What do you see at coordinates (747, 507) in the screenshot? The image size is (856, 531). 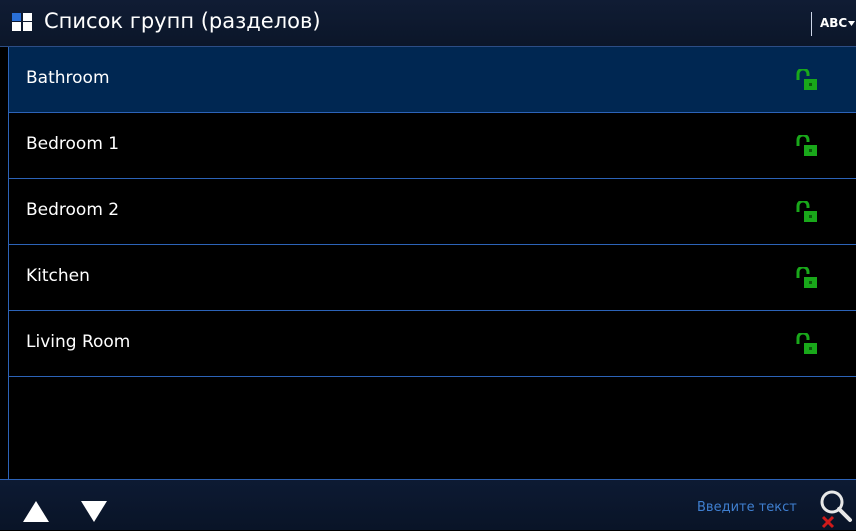 I see `search-input: Введите текст` at bounding box center [747, 507].